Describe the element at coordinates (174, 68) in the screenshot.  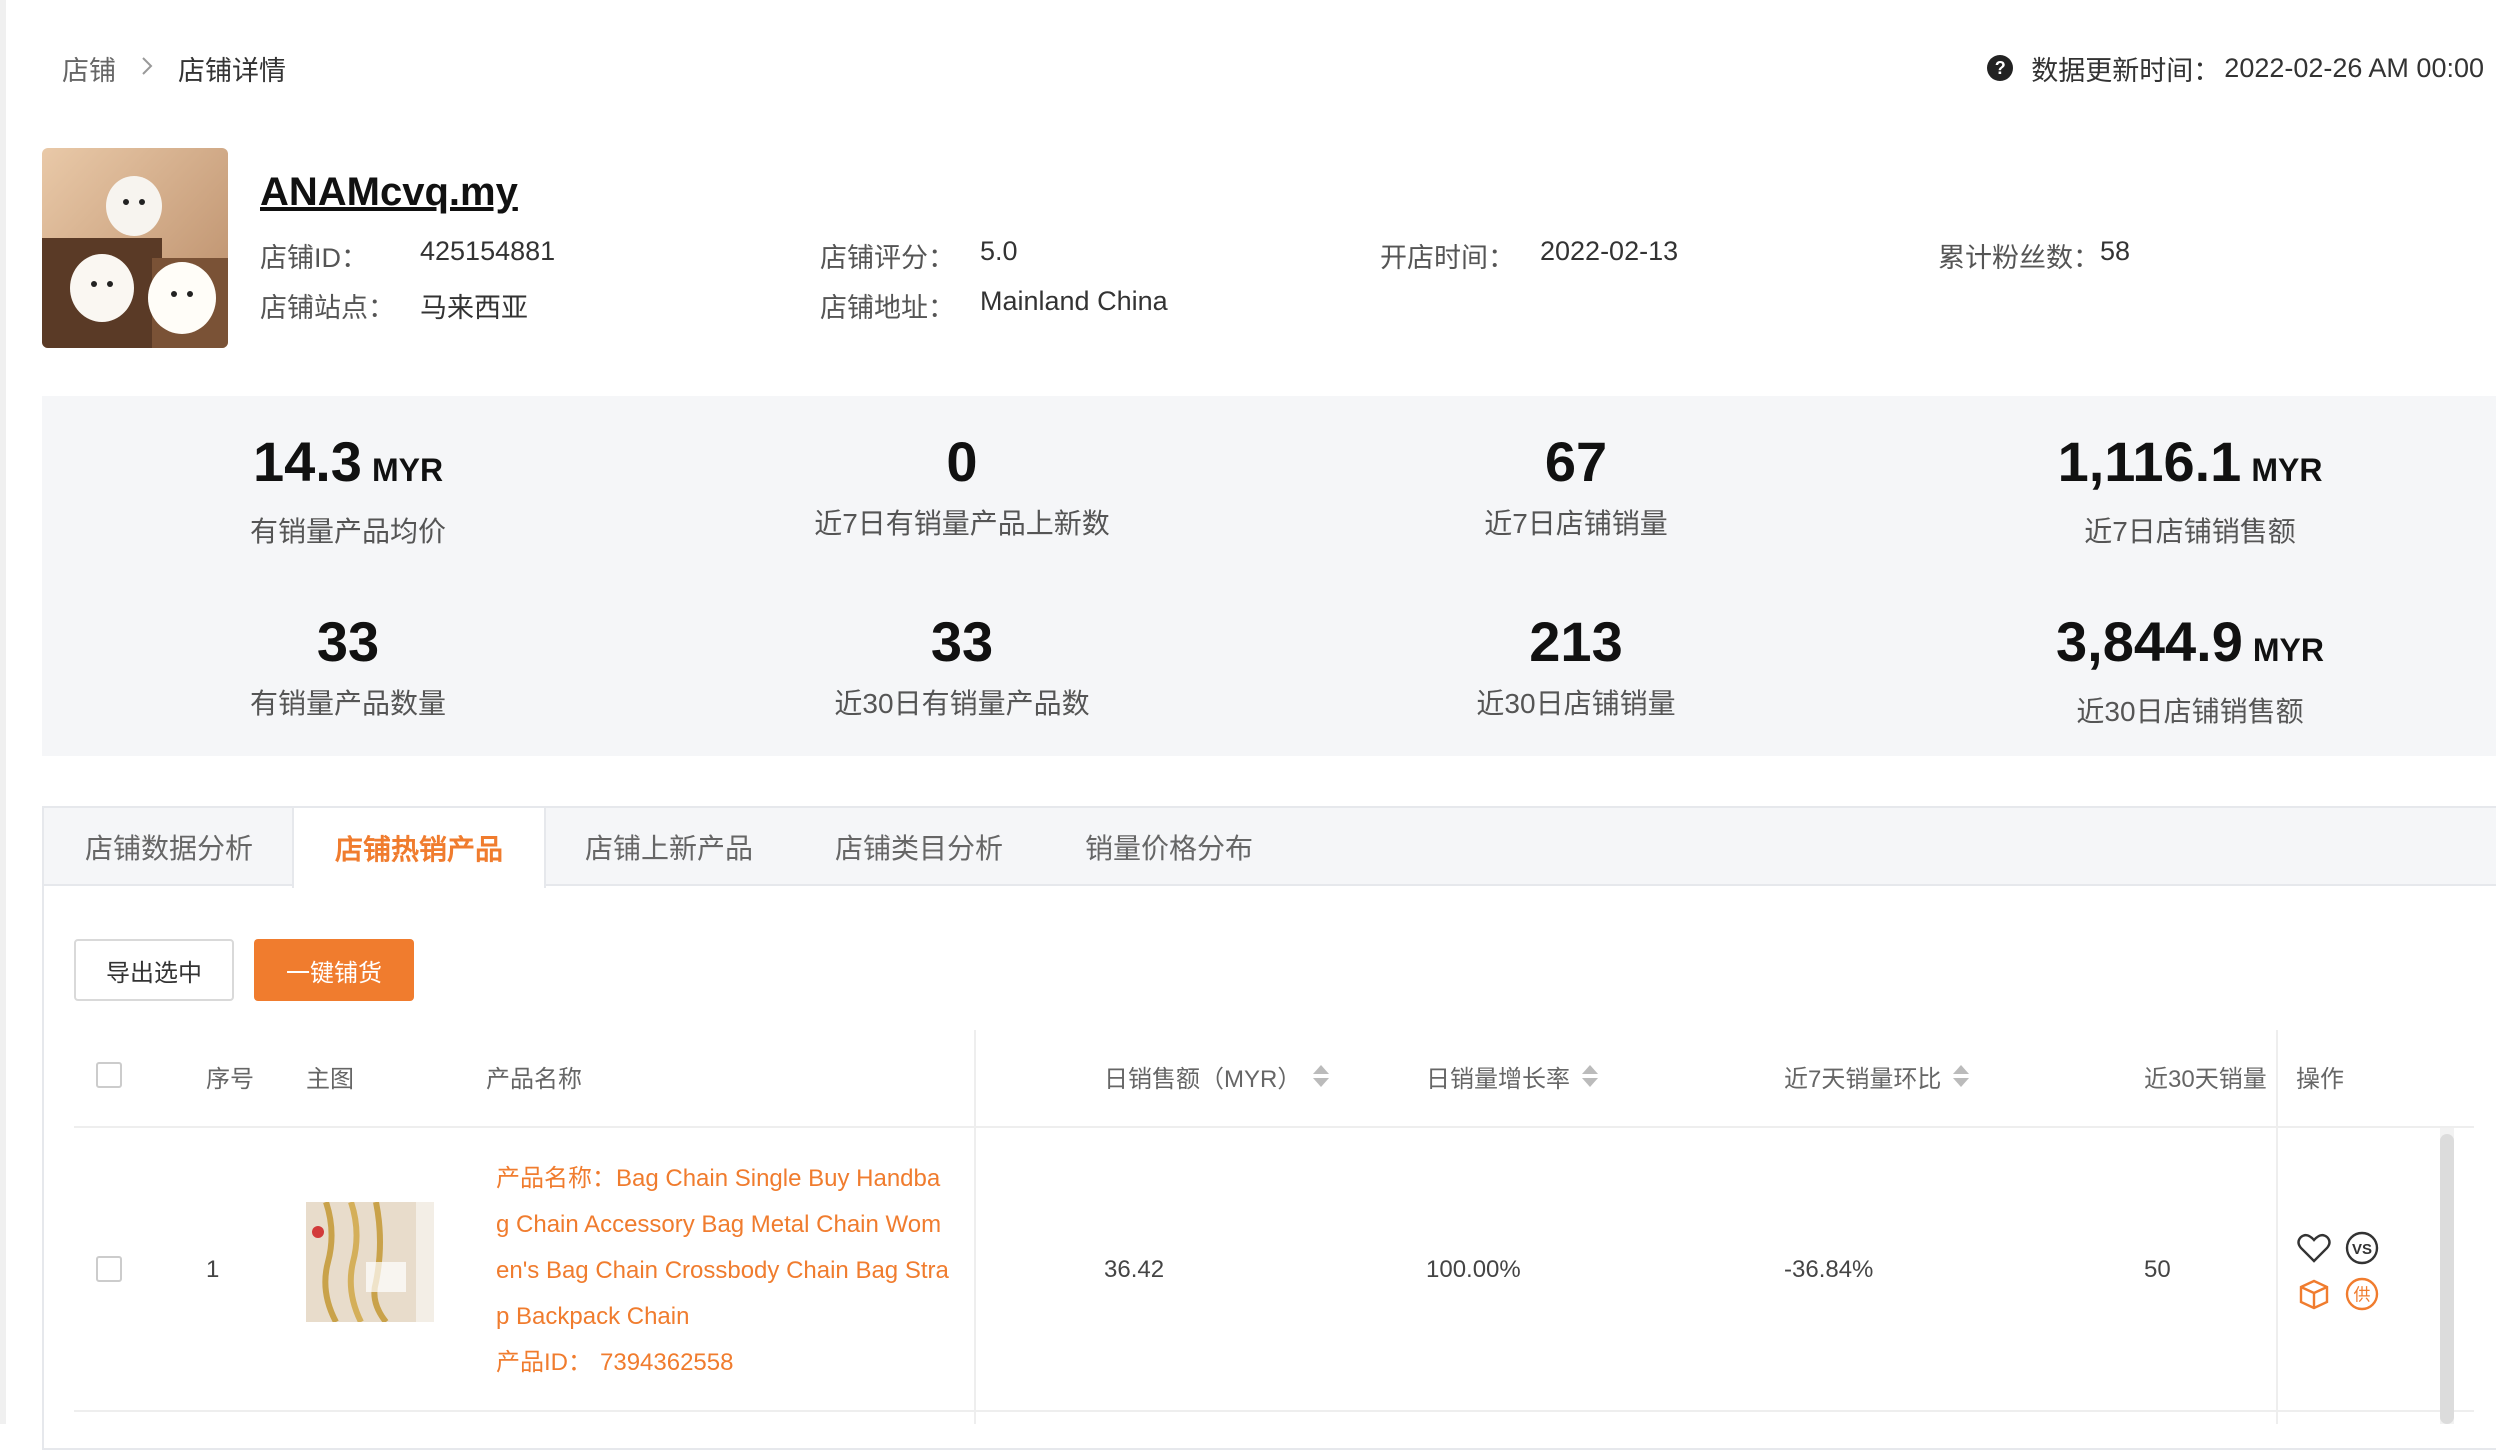
I see `breadcrumb: 店铺 店铺详情` at that location.